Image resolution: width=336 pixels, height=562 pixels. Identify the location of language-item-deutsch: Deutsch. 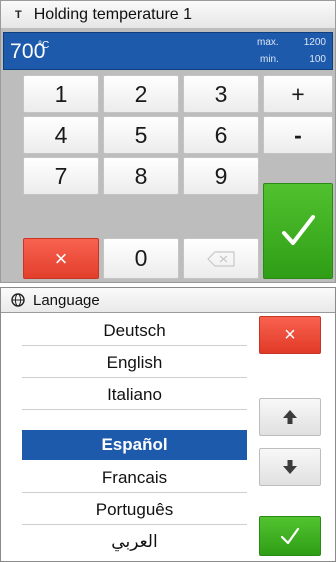
(134, 331).